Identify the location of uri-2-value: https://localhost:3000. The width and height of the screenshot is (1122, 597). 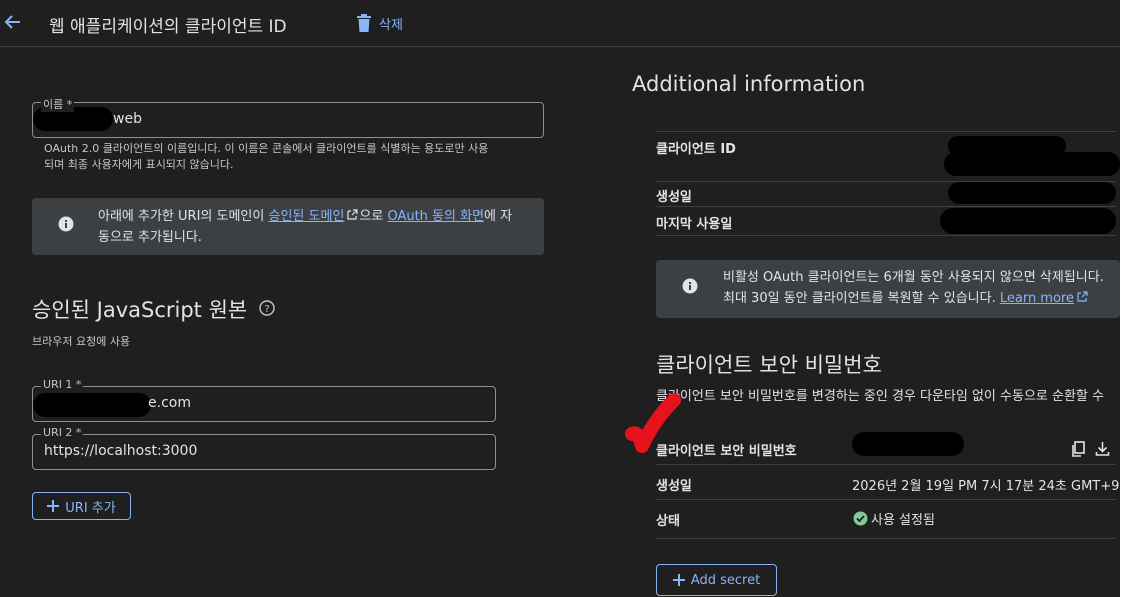
(121, 451).